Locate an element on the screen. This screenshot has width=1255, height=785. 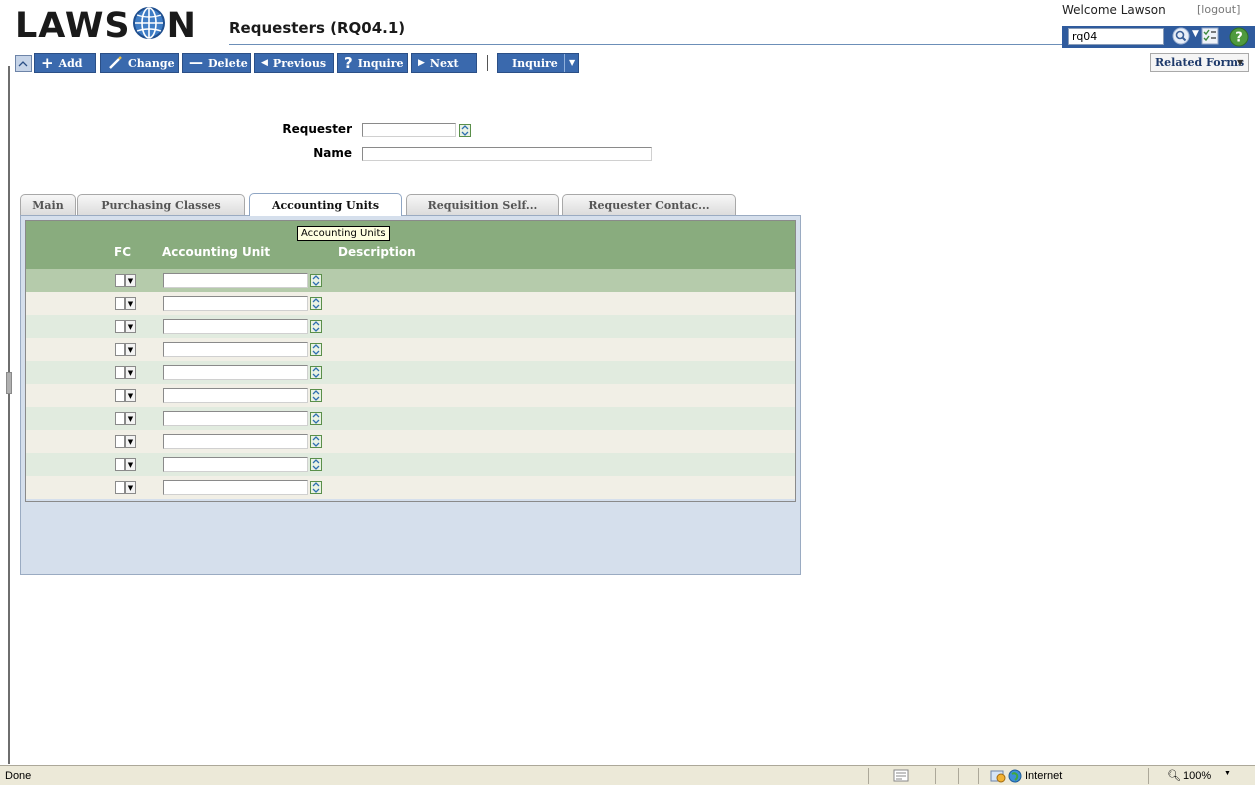
status-text: Done is located at coordinates (18, 776).